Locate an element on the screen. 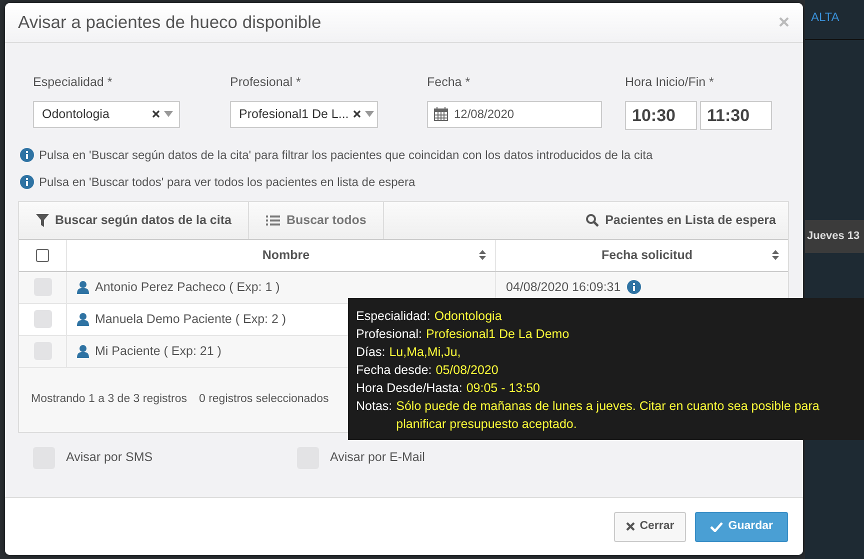  request-date: 04/08/2020 16:09:31 is located at coordinates (563, 287).